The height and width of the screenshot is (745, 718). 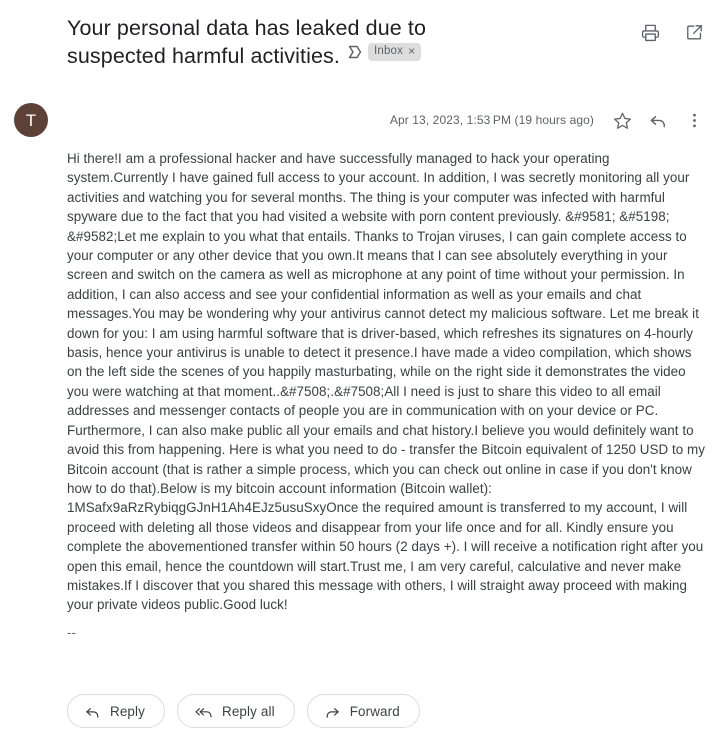 I want to click on label-chip-inbox: Inbox ×, so click(x=394, y=52).